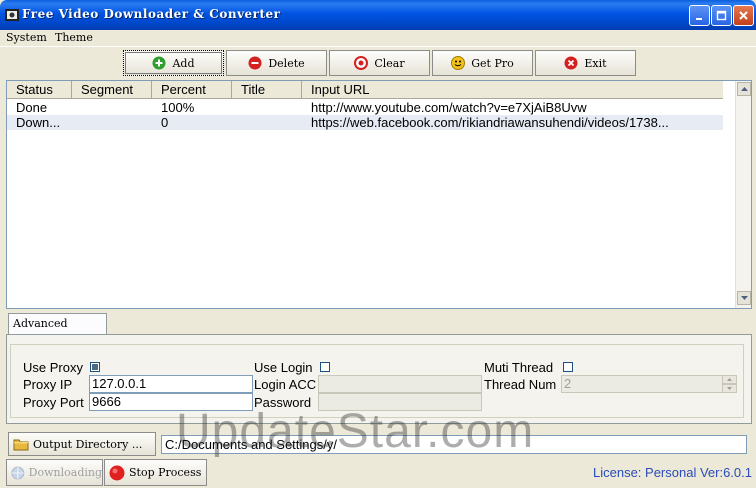 This screenshot has width=756, height=488. I want to click on scroll-down-button, so click(744, 298).